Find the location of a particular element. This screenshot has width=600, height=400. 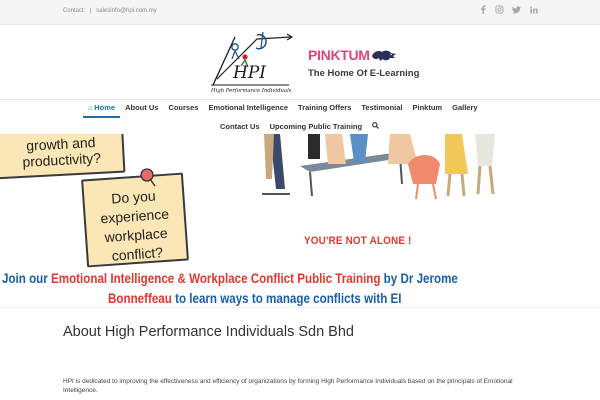

nav-item-contact-us: Contact Us is located at coordinates (240, 126).